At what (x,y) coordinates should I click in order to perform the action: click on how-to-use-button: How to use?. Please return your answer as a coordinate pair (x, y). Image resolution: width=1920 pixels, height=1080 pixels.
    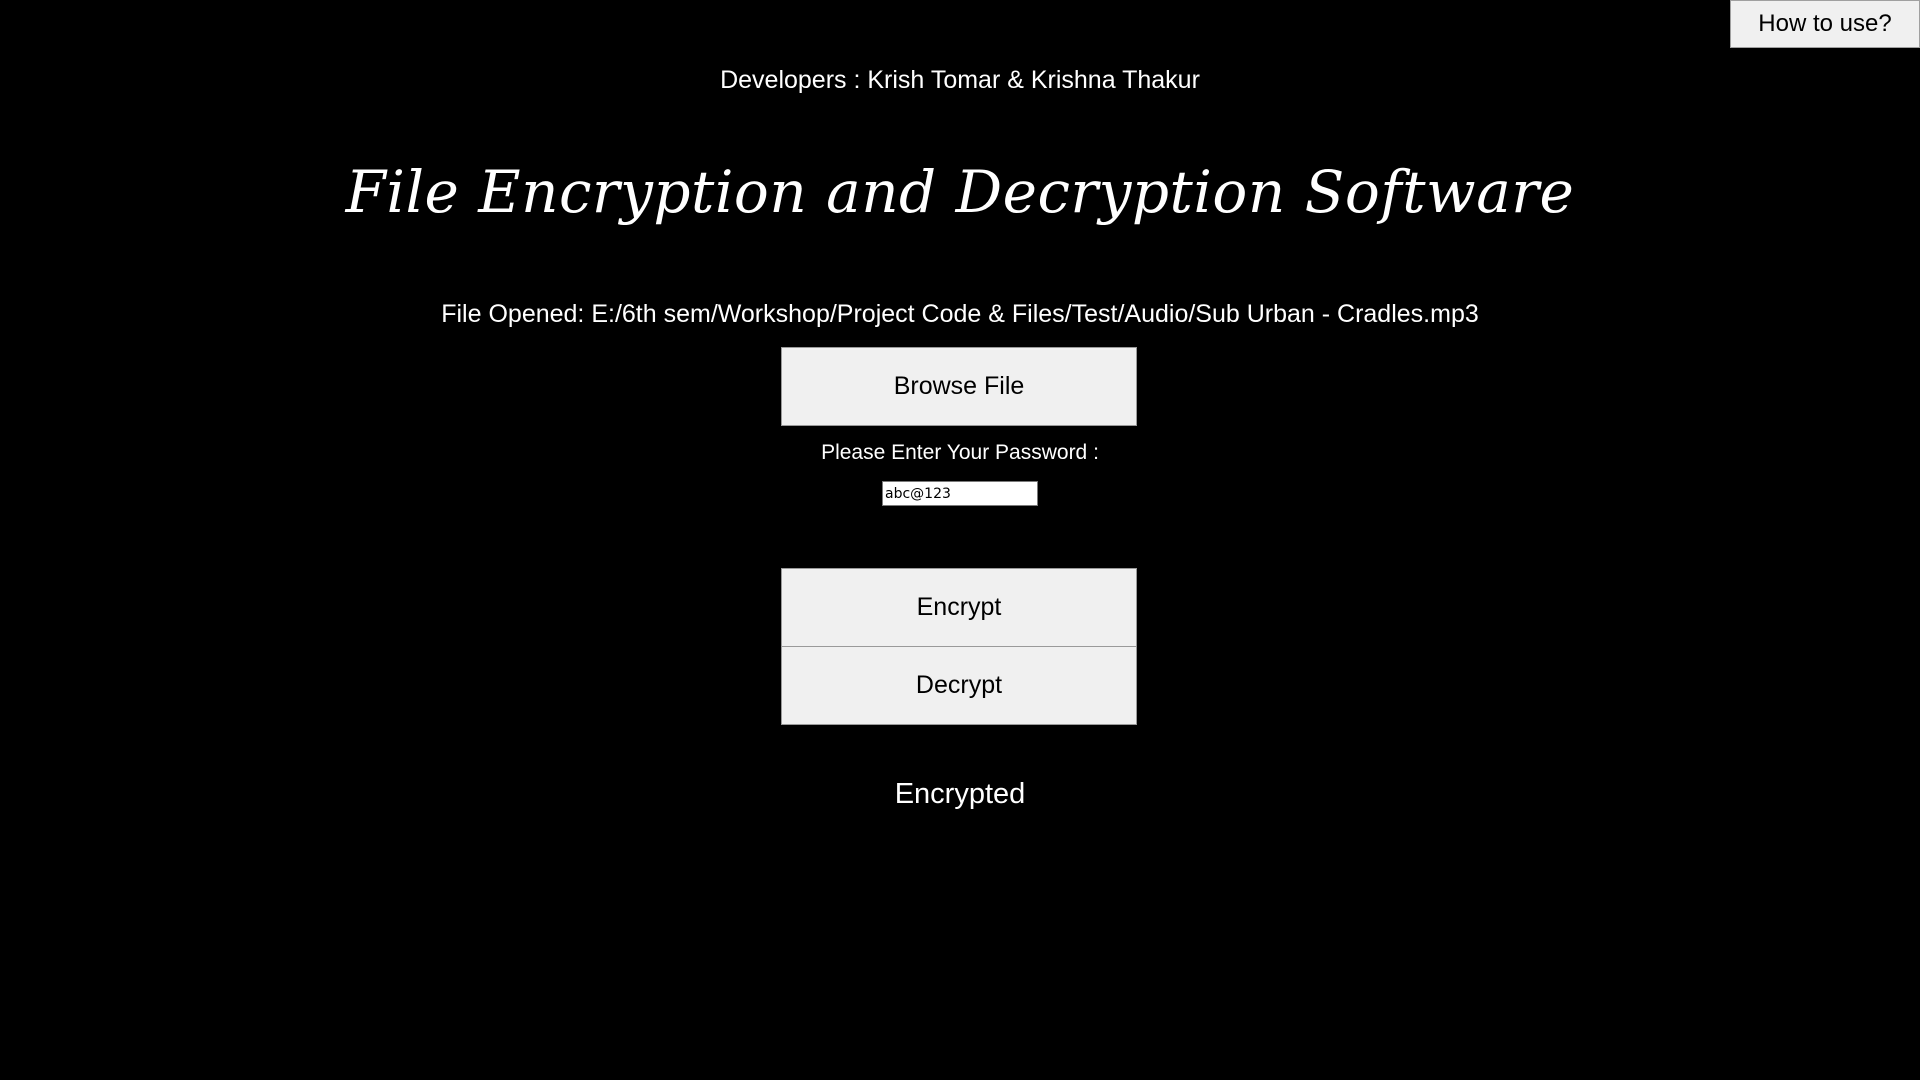
    Looking at the image, I should click on (1825, 24).